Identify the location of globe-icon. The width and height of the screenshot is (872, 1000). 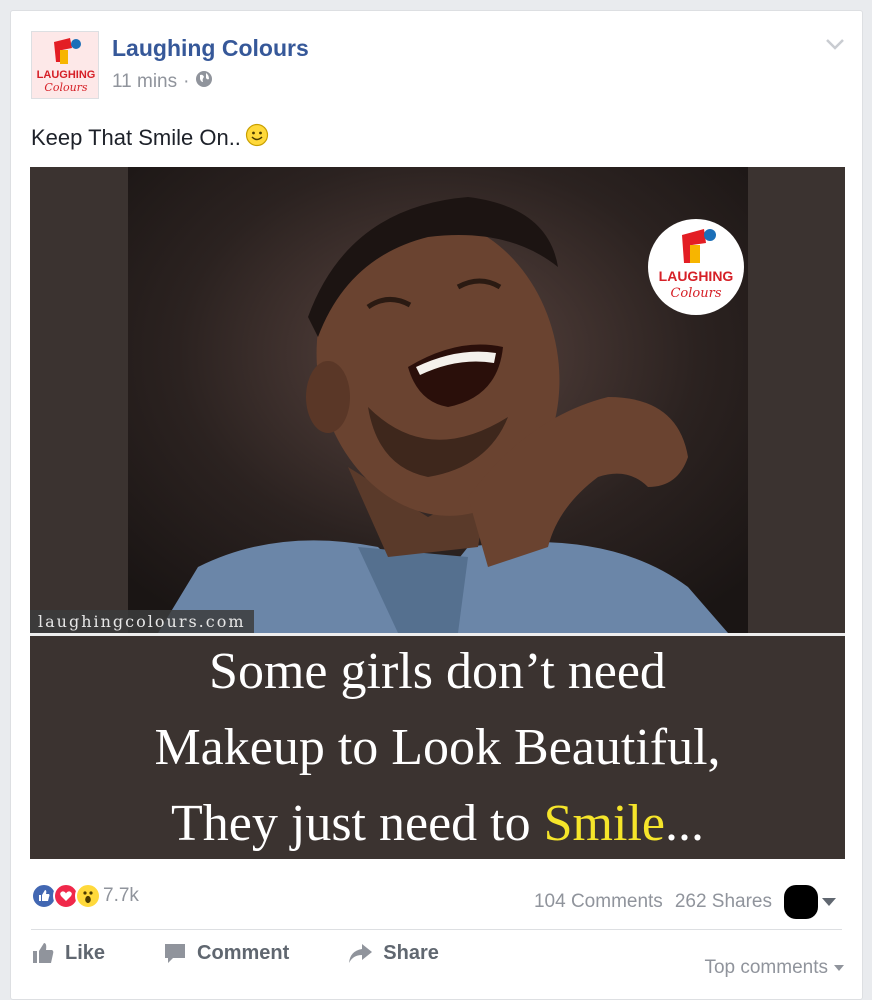
(204, 82).